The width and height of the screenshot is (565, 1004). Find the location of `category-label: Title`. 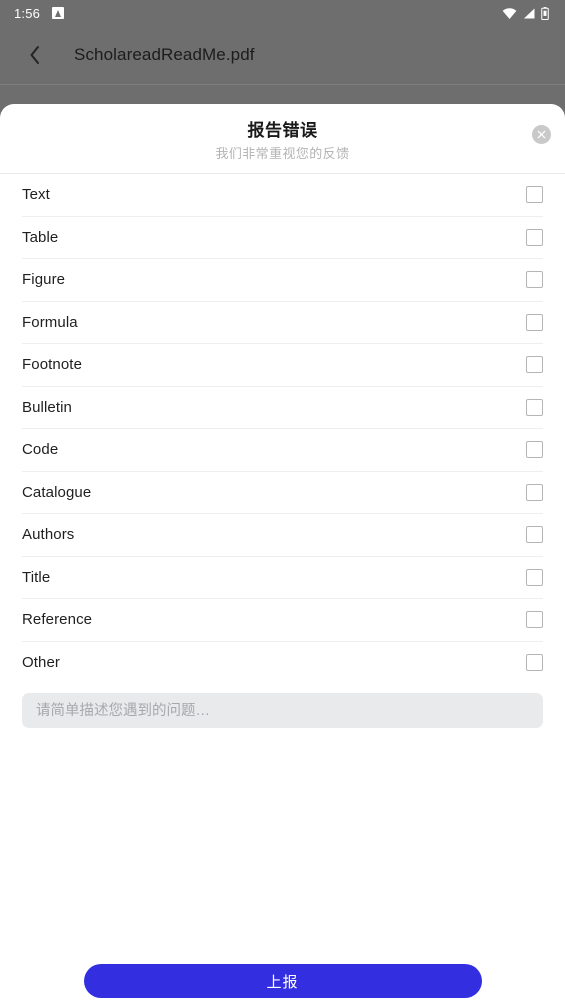

category-label: Title is located at coordinates (36, 577).